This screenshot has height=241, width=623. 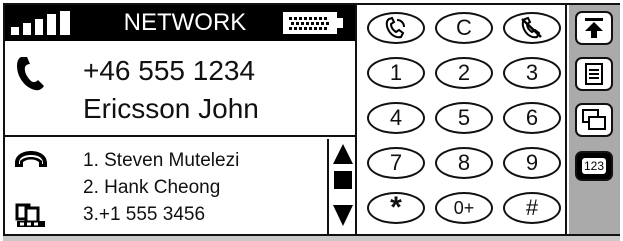 I want to click on key-star: *, so click(x=396, y=207).